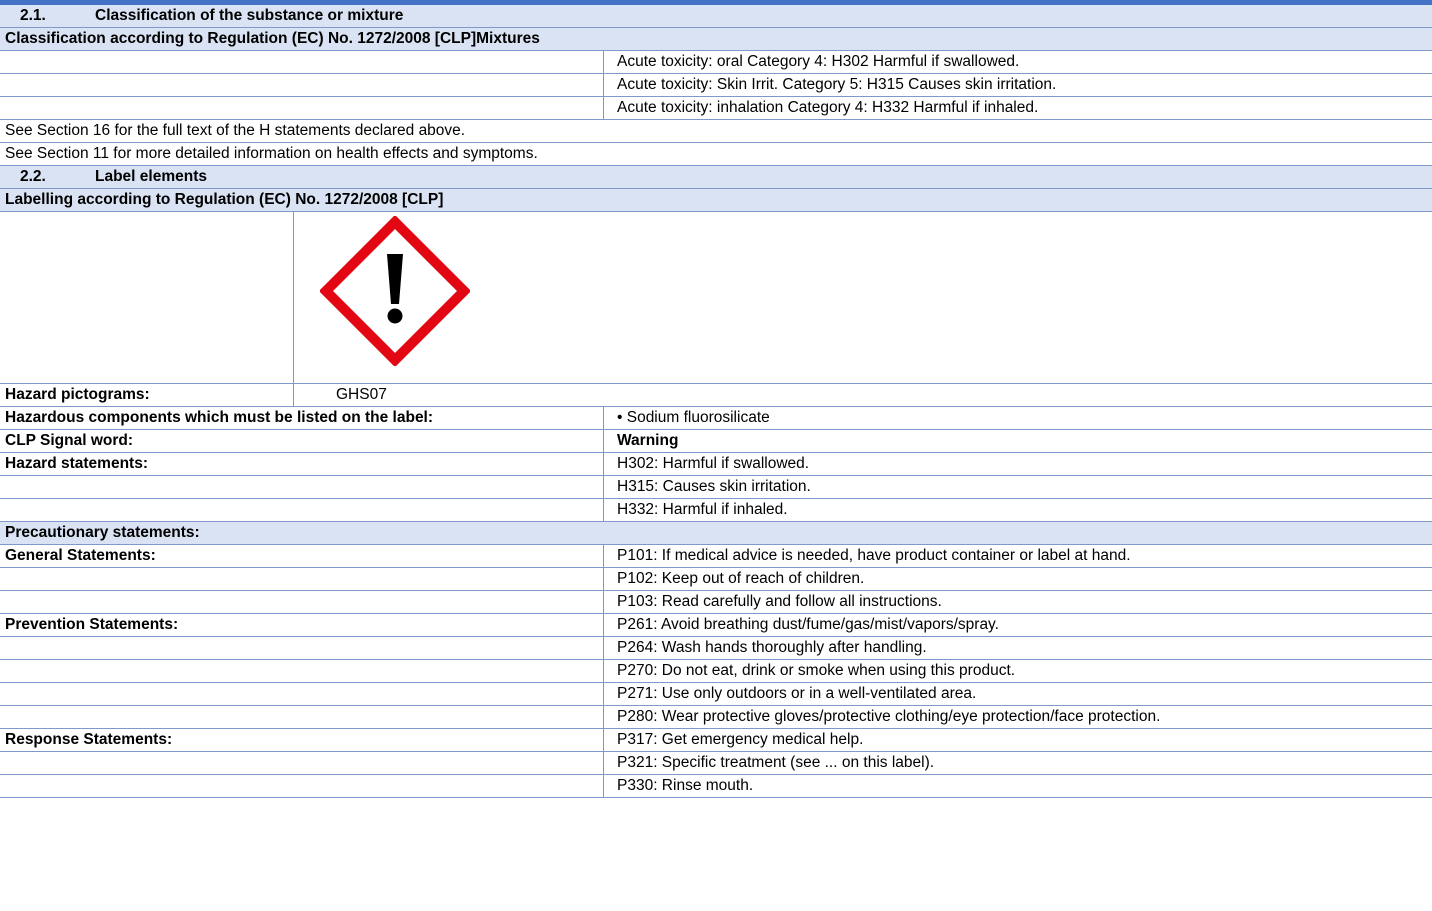 The width and height of the screenshot is (1432, 911). What do you see at coordinates (151, 176) in the screenshot?
I see `section-title: Label elements` at bounding box center [151, 176].